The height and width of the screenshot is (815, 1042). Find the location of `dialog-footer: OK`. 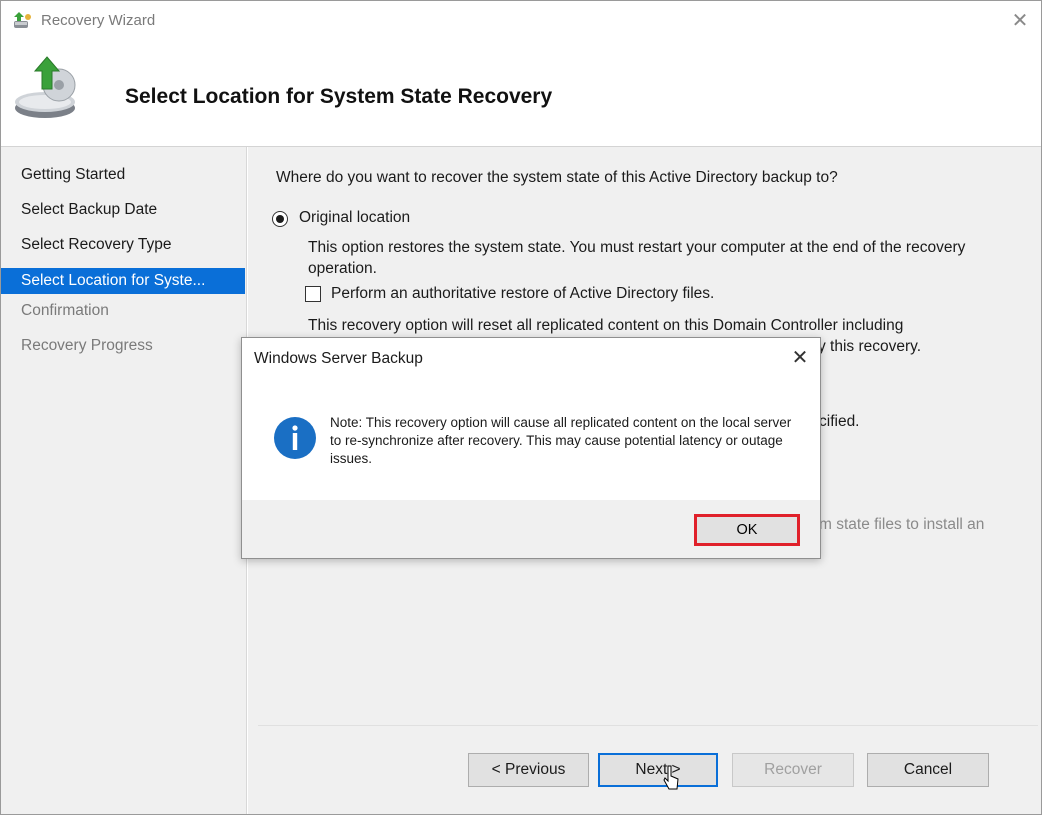

dialog-footer: OK is located at coordinates (531, 529).